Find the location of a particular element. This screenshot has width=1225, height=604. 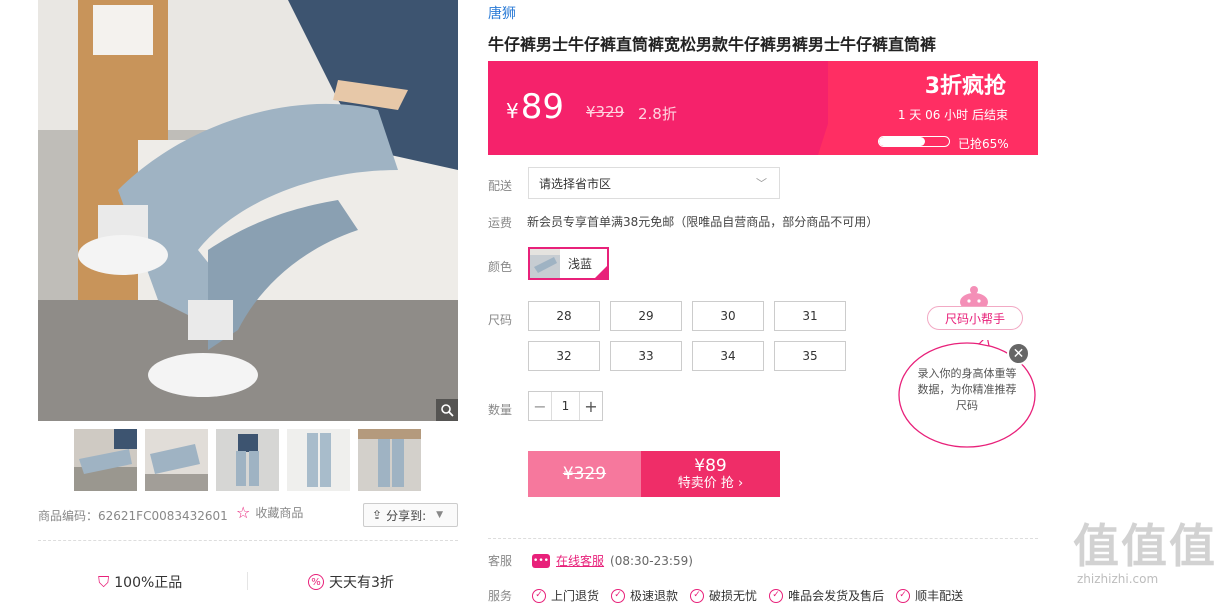

cs-hours: (08:30-23:59) is located at coordinates (651, 560).